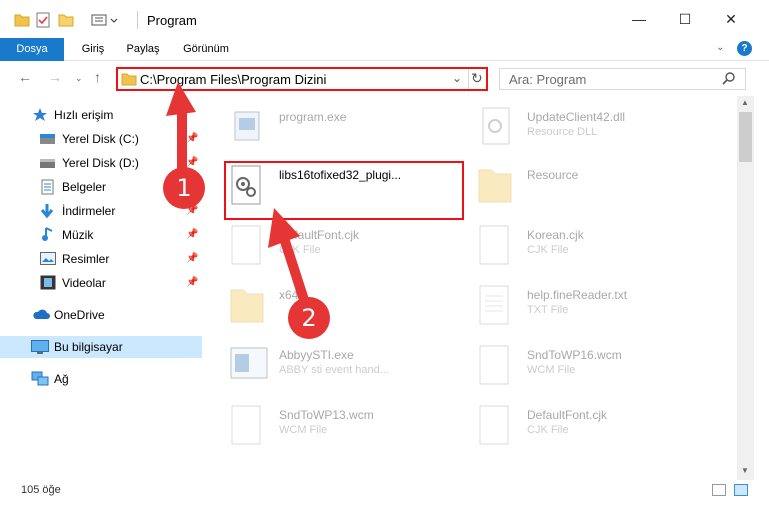 This screenshot has height=518, width=769. I want to click on expand-ribbon-icon: ⌄, so click(720, 47).